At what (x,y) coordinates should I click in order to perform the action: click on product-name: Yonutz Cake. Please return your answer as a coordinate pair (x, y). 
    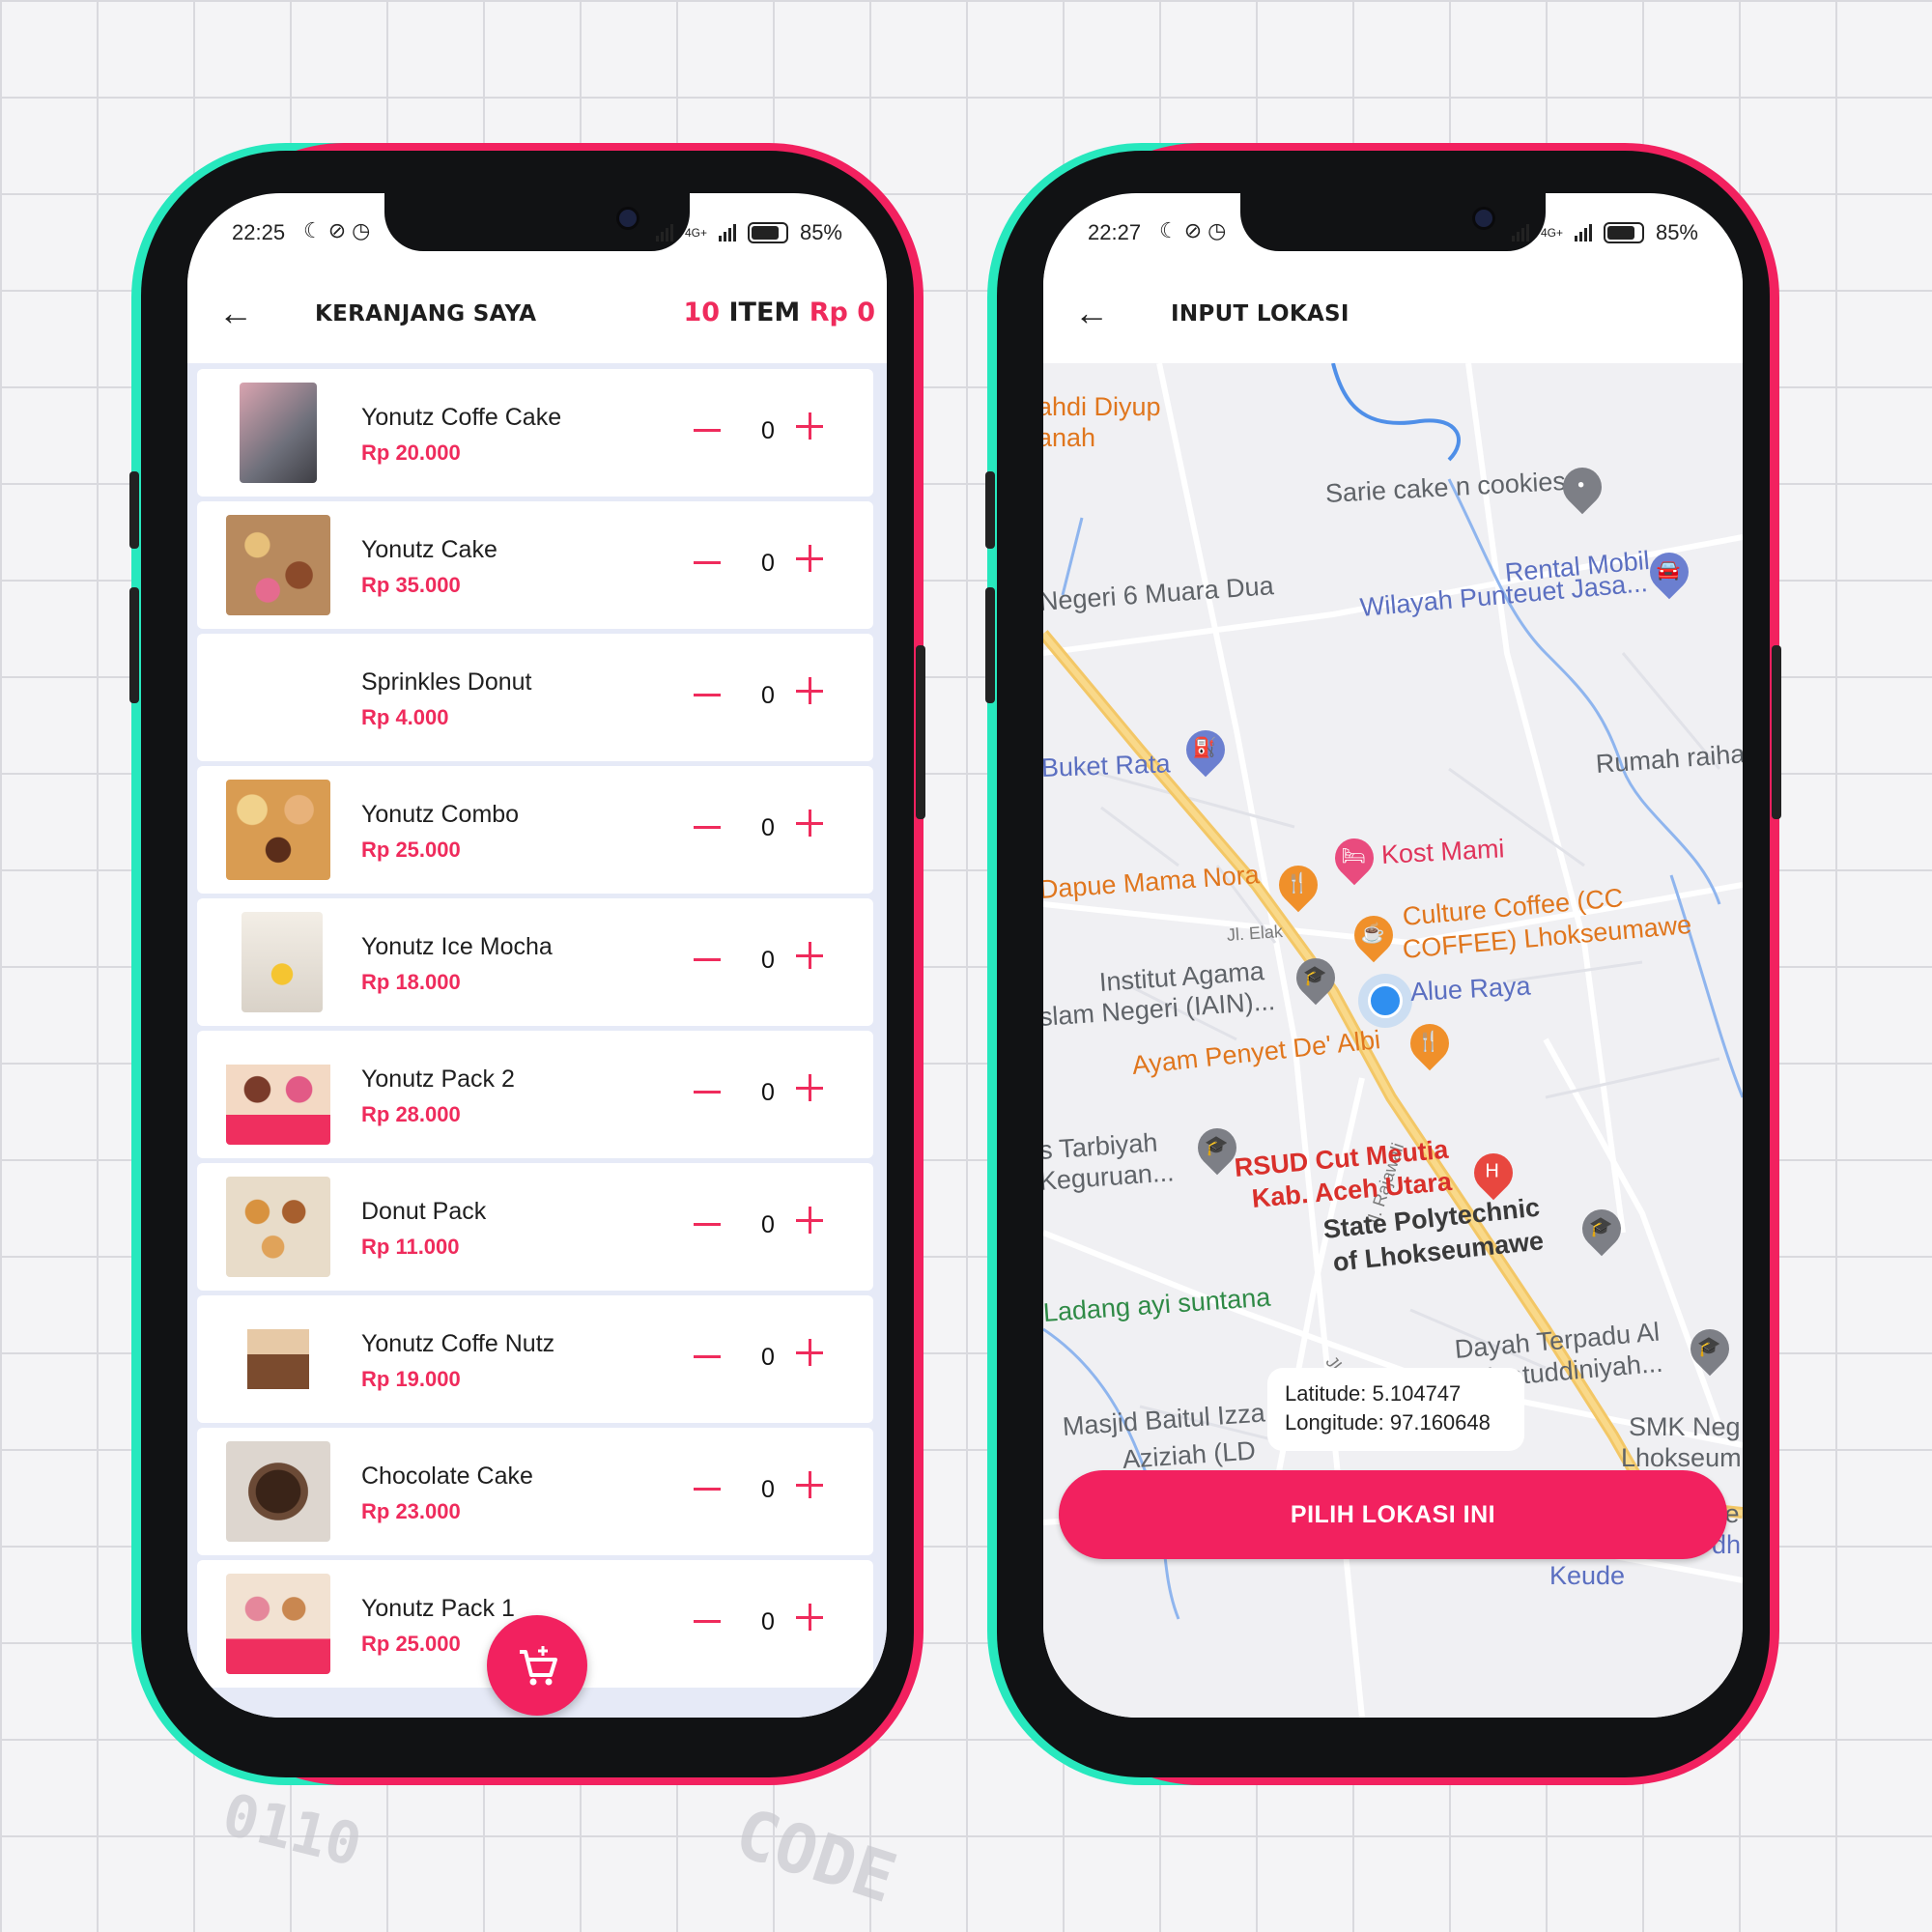
    Looking at the image, I should click on (429, 549).